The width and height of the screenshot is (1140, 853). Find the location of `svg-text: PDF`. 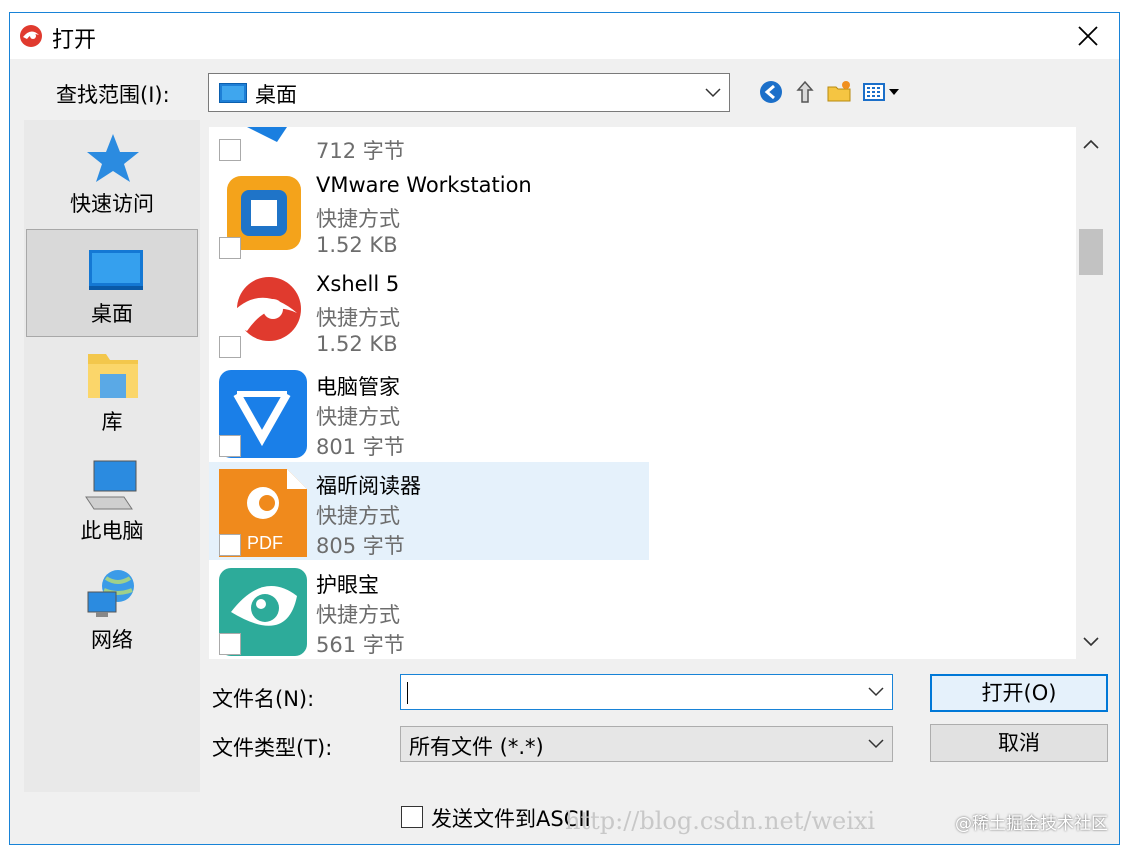

svg-text: PDF is located at coordinates (265, 543).